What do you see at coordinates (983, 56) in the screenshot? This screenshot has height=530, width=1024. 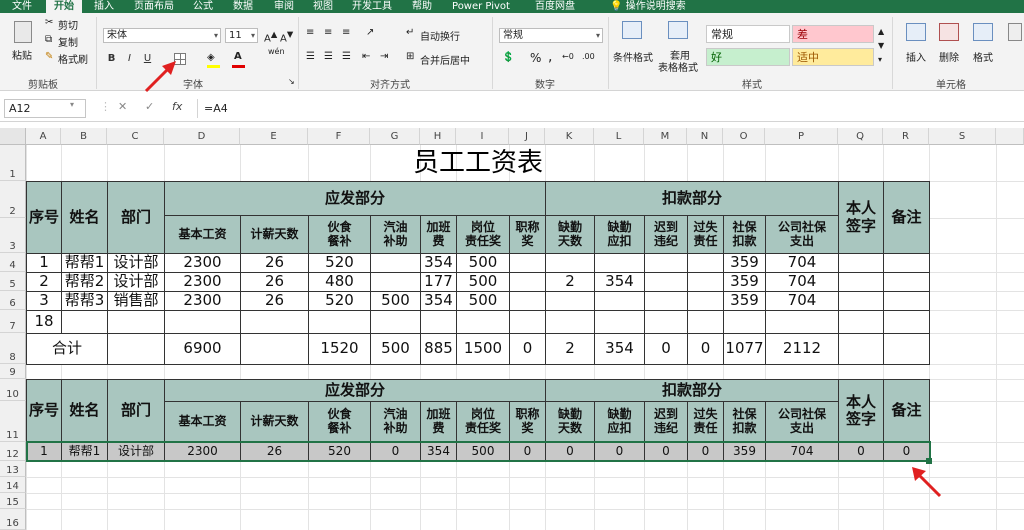 I see `format-cells-button: 格式` at bounding box center [983, 56].